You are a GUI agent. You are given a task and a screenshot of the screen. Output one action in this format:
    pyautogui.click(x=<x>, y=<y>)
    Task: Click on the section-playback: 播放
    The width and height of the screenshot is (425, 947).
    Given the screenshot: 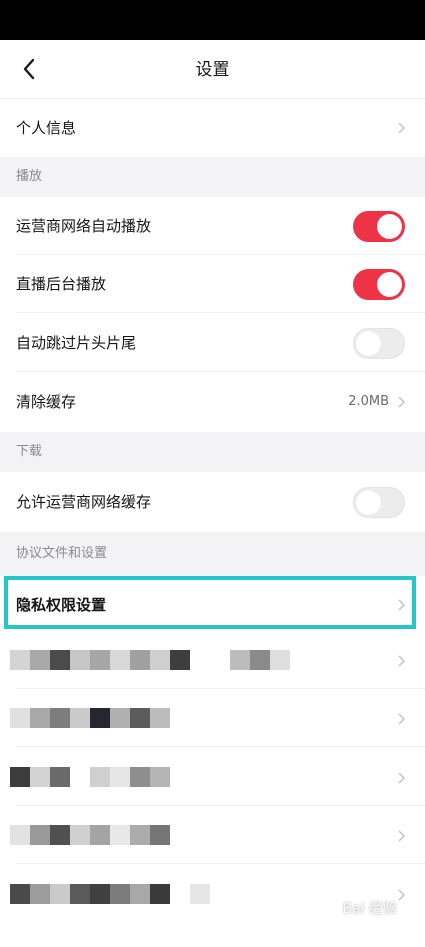 What is the action you would take?
    pyautogui.click(x=212, y=177)
    